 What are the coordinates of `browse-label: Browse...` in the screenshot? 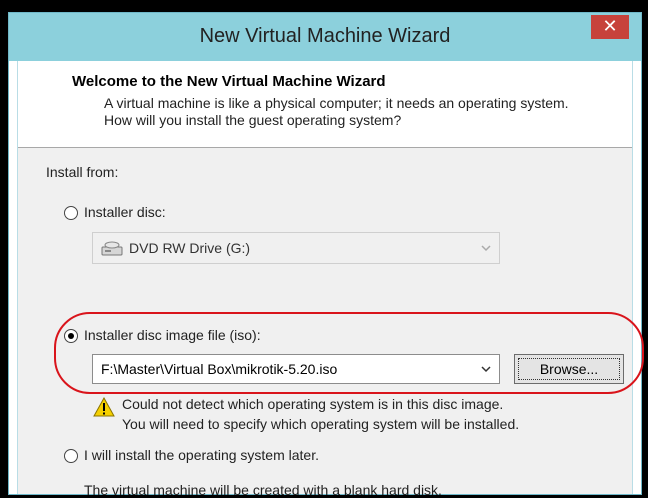 It's located at (569, 369).